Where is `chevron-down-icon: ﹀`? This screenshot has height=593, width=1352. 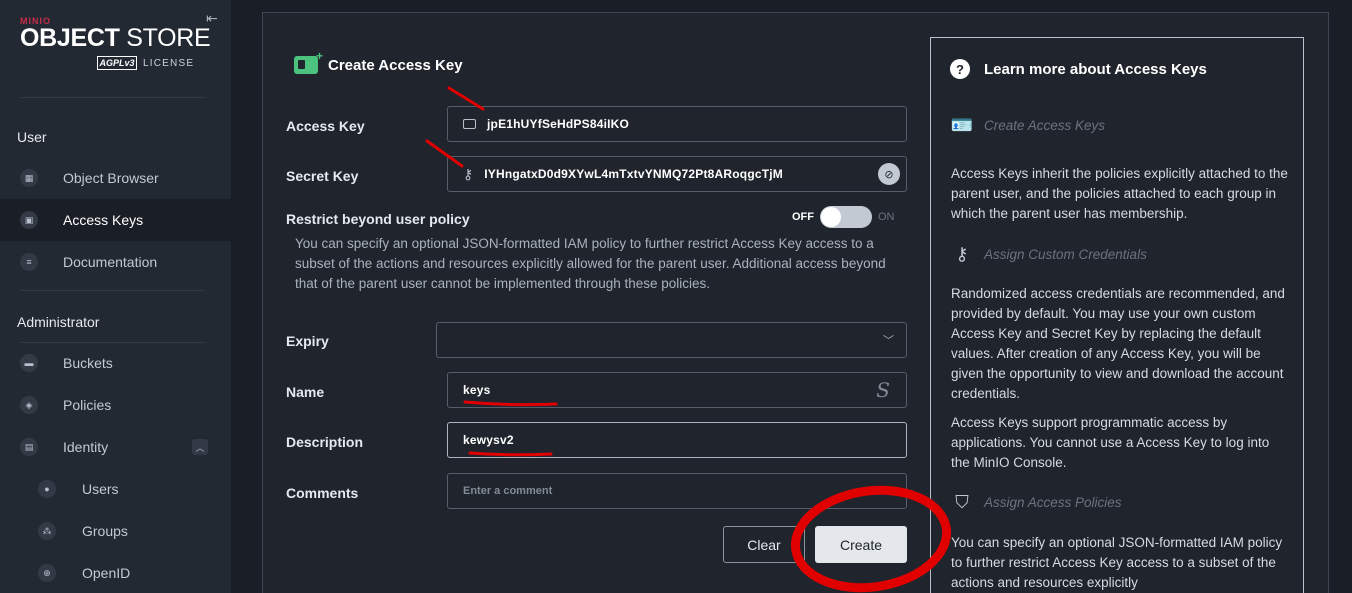 chevron-down-icon: ﹀ is located at coordinates (888, 341).